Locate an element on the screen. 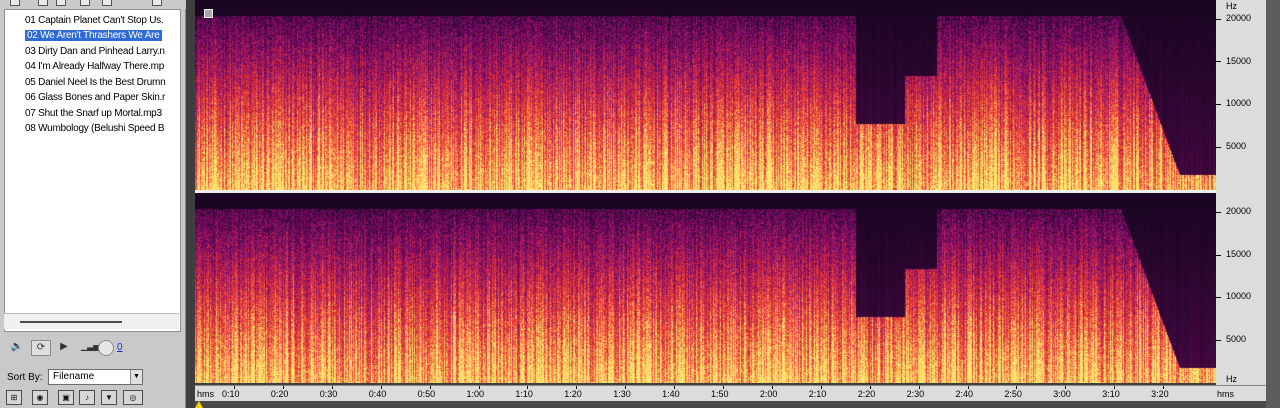 This screenshot has height=408, width=1280. time-label: 0:20 is located at coordinates (279, 394).